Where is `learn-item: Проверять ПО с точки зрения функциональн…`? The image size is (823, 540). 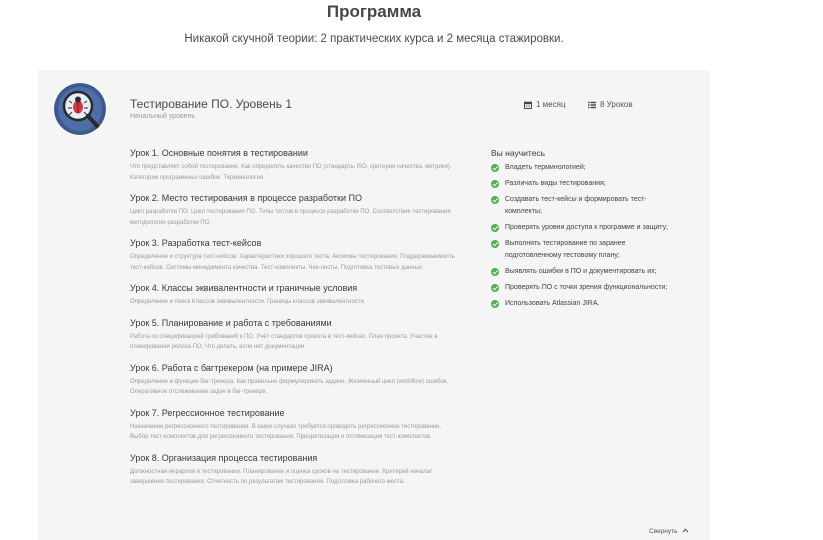 learn-item: Проверять ПО с точки зрения функциональн… is located at coordinates (586, 288).